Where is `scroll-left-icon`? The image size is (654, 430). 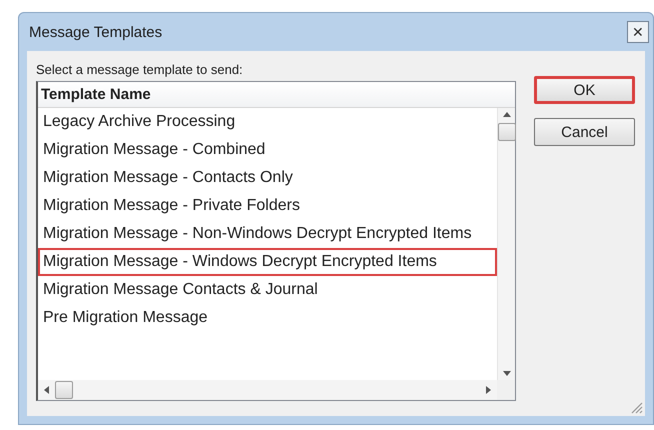
scroll-left-icon is located at coordinates (46, 390).